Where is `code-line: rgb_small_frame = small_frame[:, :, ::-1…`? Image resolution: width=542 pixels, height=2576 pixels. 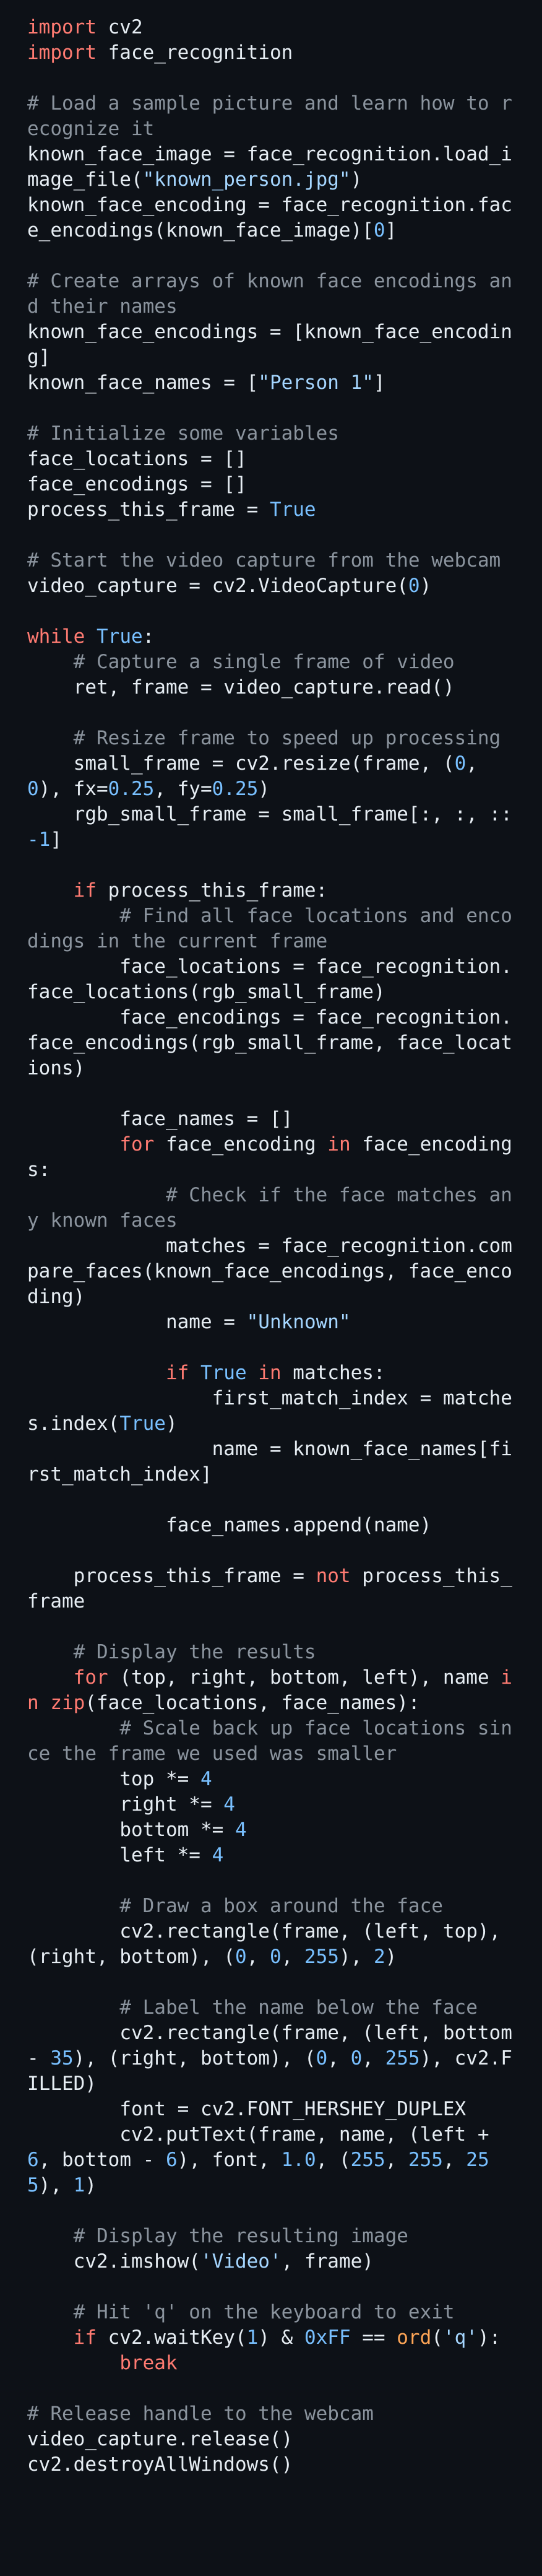 code-line: rgb_small_frame = small_frame[:, :, ::-1… is located at coordinates (271, 828).